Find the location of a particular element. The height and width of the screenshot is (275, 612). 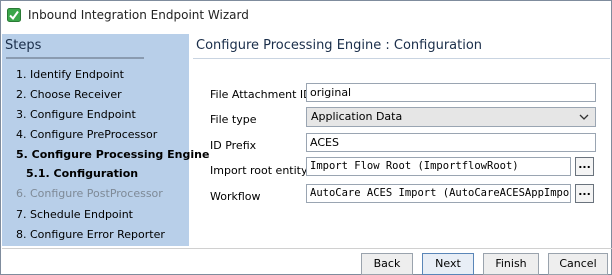

cancel-button: Cancel is located at coordinates (578, 264).